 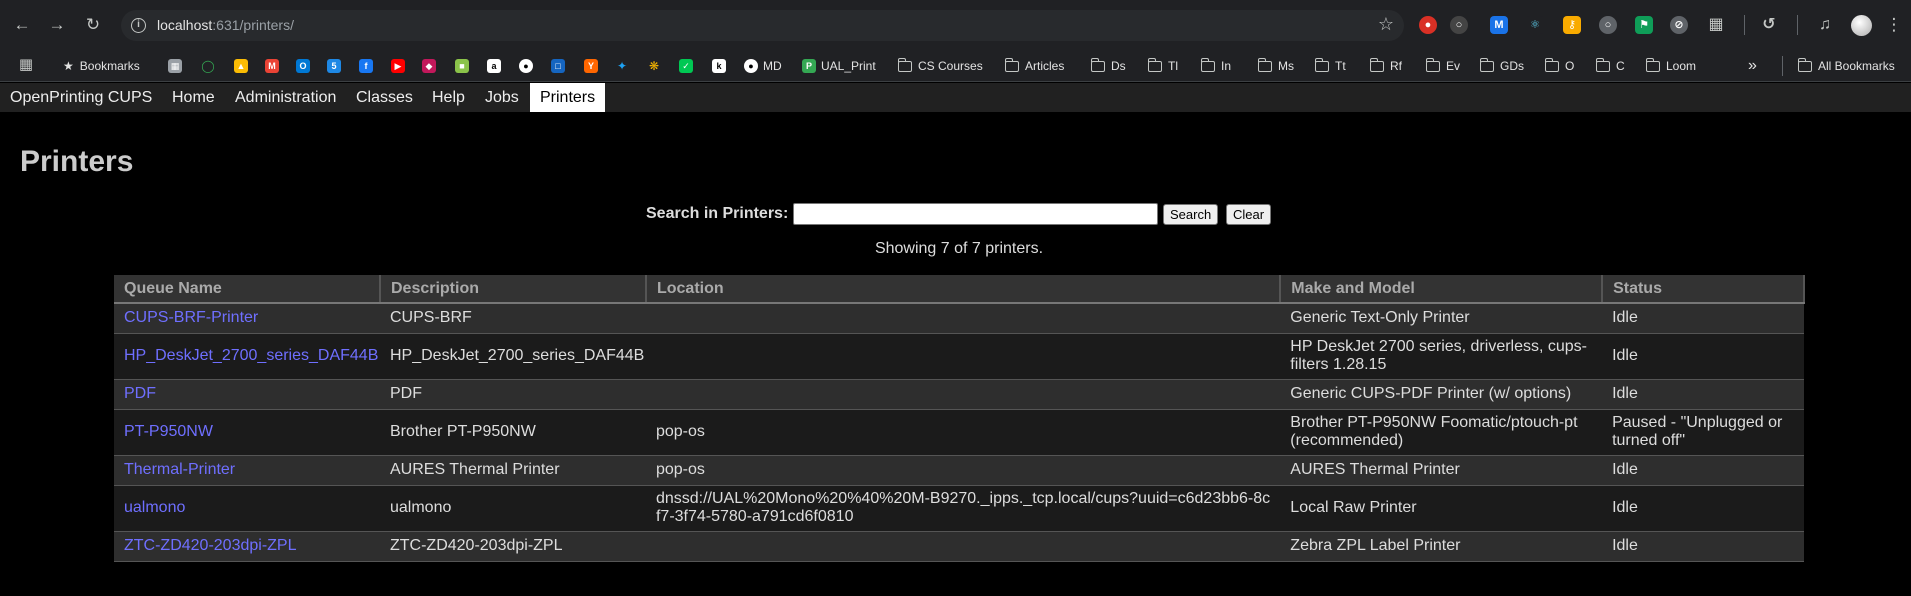 What do you see at coordinates (1249, 214) in the screenshot?
I see `clear-button: Clear` at bounding box center [1249, 214].